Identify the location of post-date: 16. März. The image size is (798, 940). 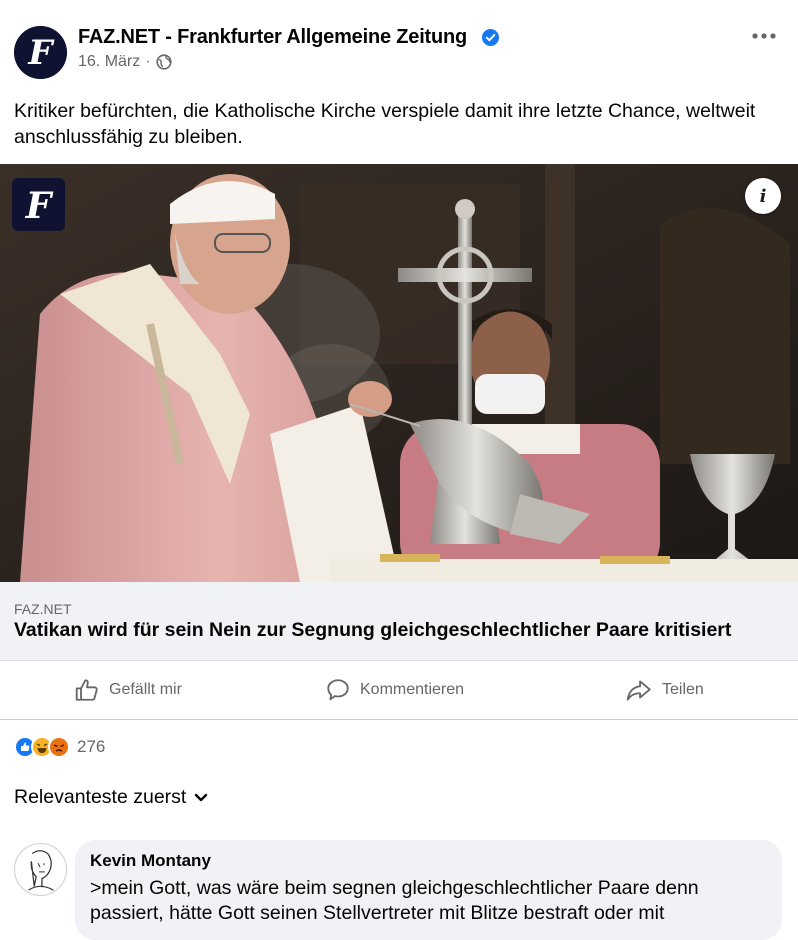
(109, 62).